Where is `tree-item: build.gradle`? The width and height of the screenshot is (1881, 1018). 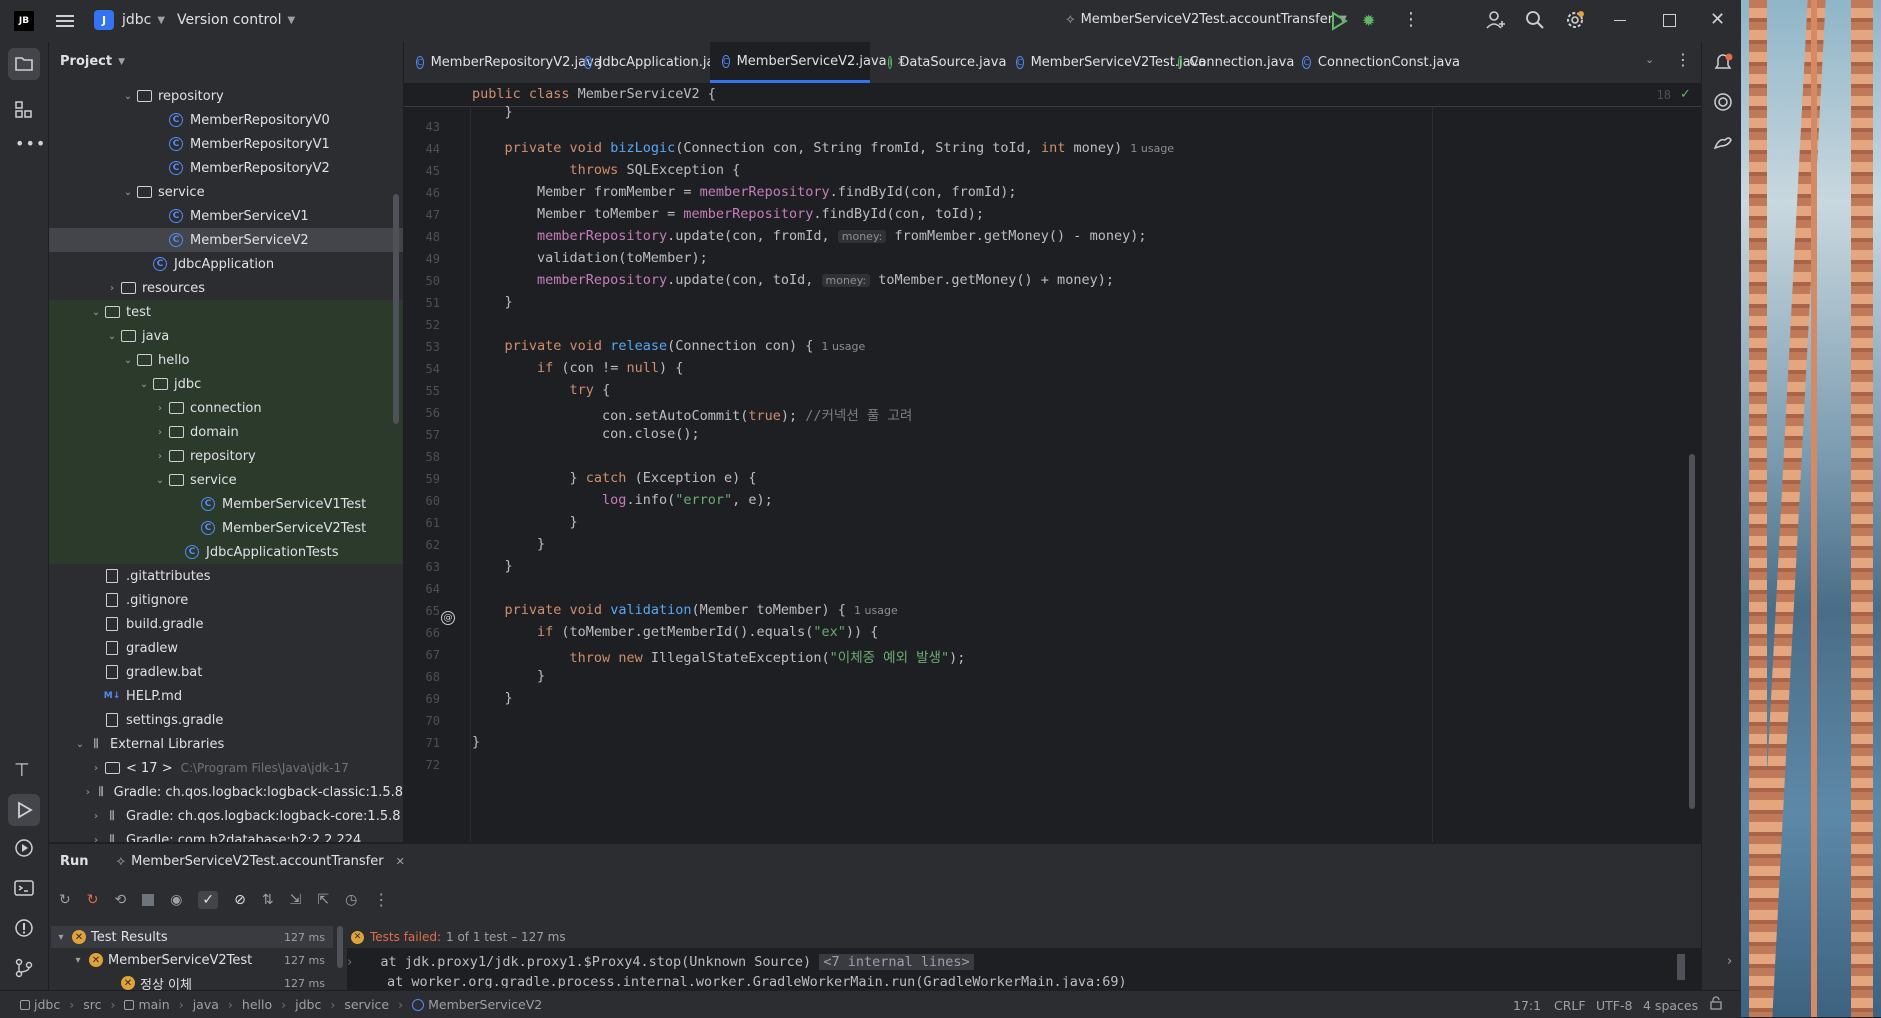 tree-item: build.gradle is located at coordinates (226, 624).